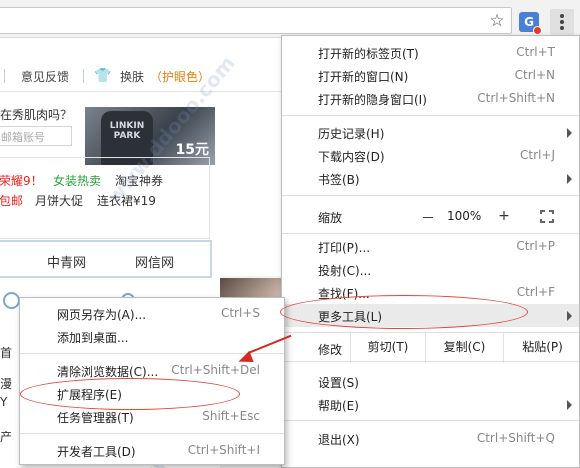 This screenshot has width=580, height=468. I want to click on eye-mode-link: （护眼色）, so click(180, 76).